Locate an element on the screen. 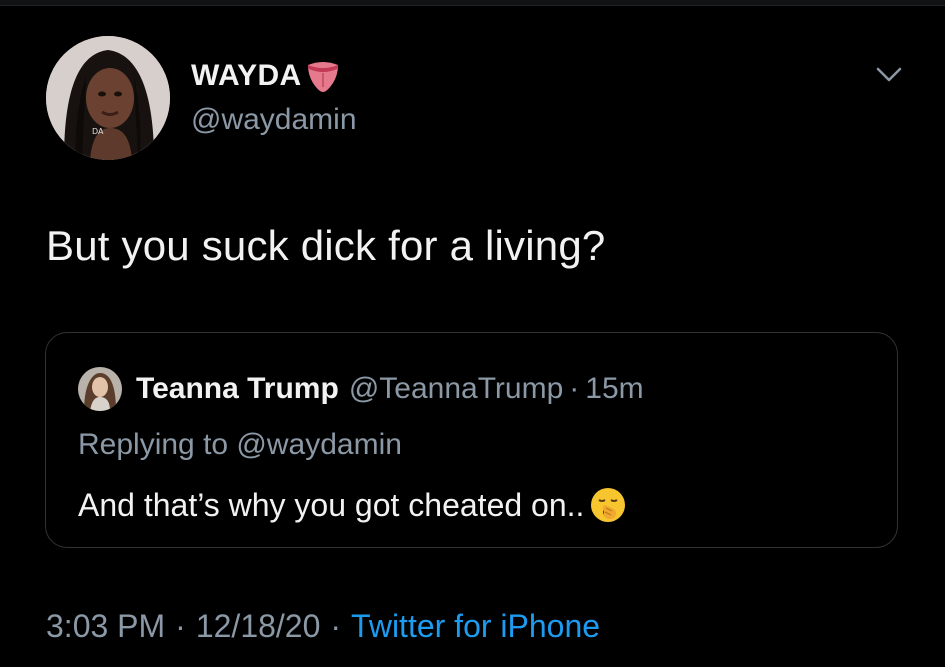  quoted-tweet-text: And that’s why you got cheated on.. is located at coordinates (331, 504).